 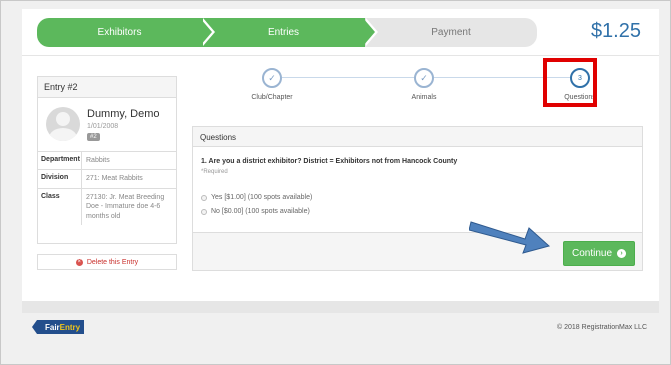 What do you see at coordinates (60, 161) in the screenshot?
I see `field-label: Department` at bounding box center [60, 161].